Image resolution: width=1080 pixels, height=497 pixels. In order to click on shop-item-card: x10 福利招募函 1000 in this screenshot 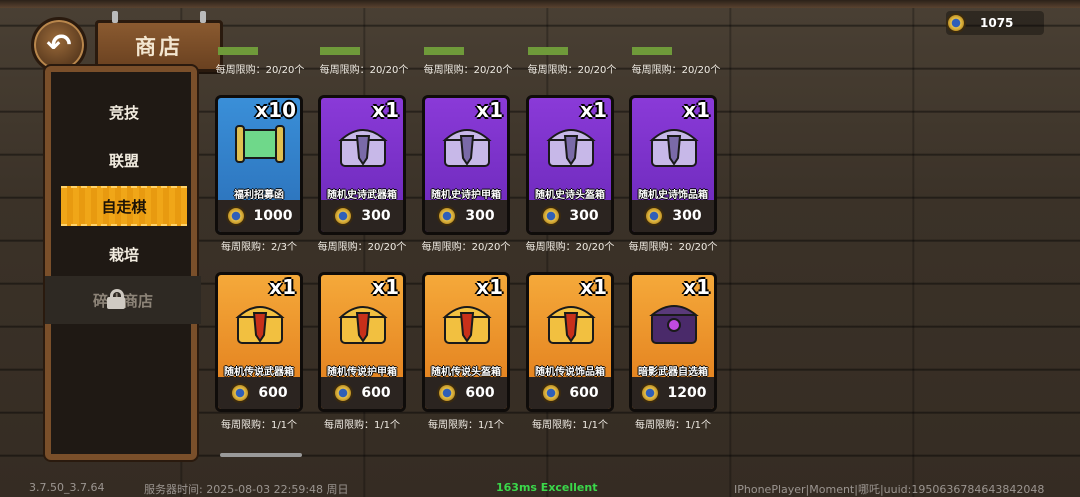, I will do `click(259, 165)`.